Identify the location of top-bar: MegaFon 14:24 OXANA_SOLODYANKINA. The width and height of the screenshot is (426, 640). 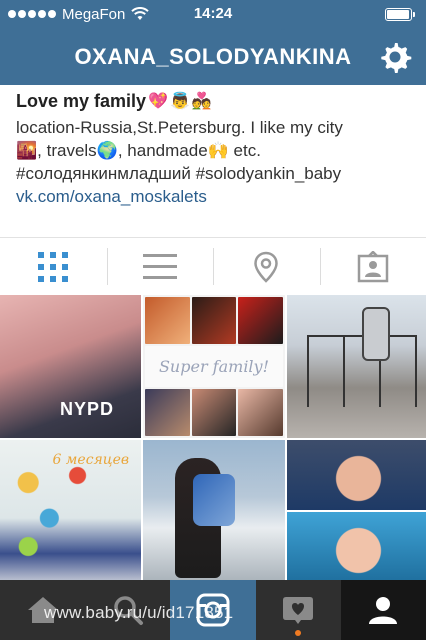
(213, 42).